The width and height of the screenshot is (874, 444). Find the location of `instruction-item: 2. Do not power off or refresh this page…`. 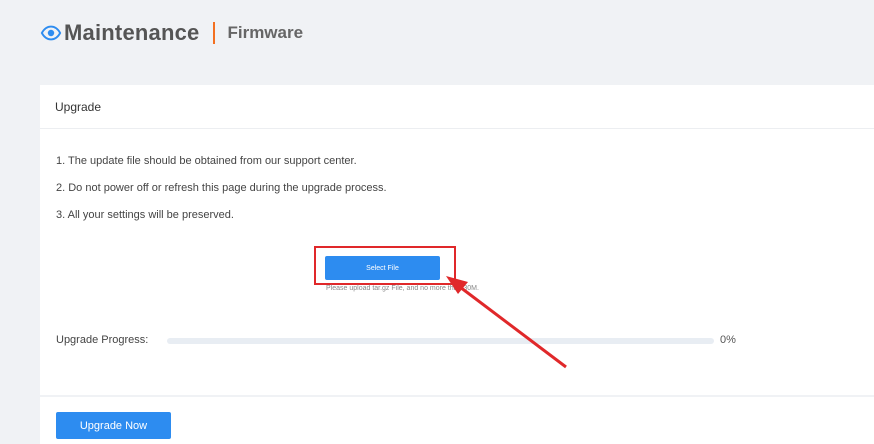

instruction-item: 2. Do not power off or refresh this page… is located at coordinates (221, 188).